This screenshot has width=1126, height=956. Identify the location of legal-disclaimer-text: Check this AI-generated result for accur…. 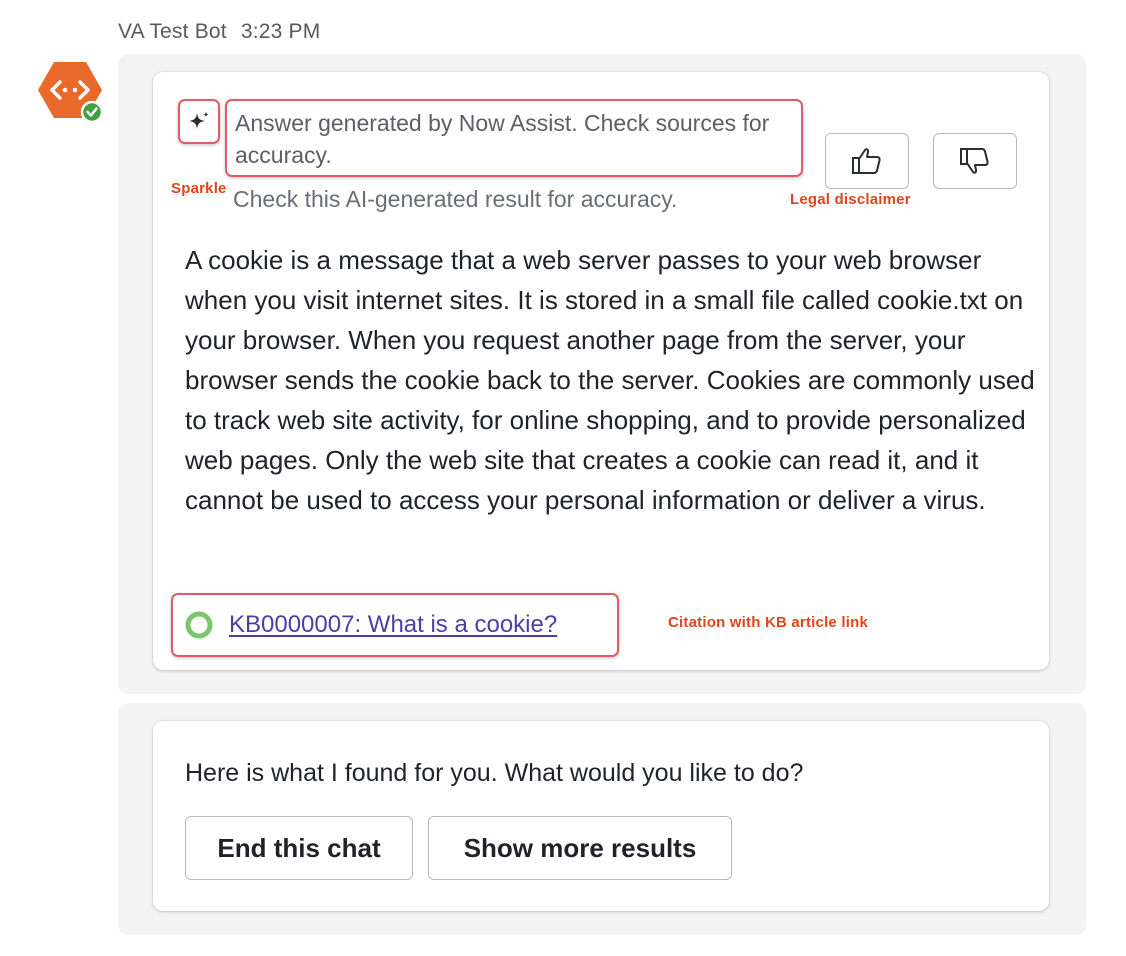
(455, 199).